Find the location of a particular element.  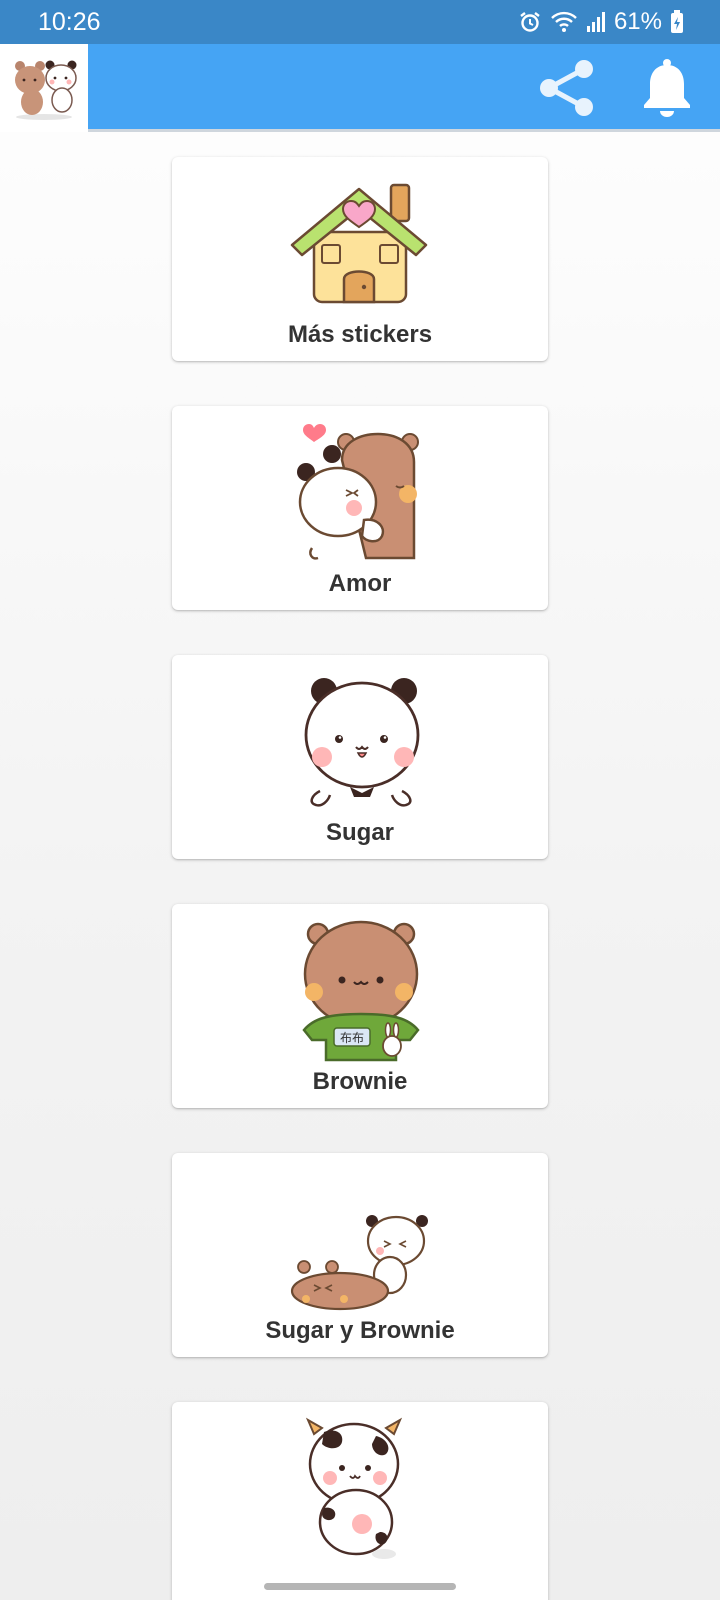

category-label: Más stickers is located at coordinates (360, 334).